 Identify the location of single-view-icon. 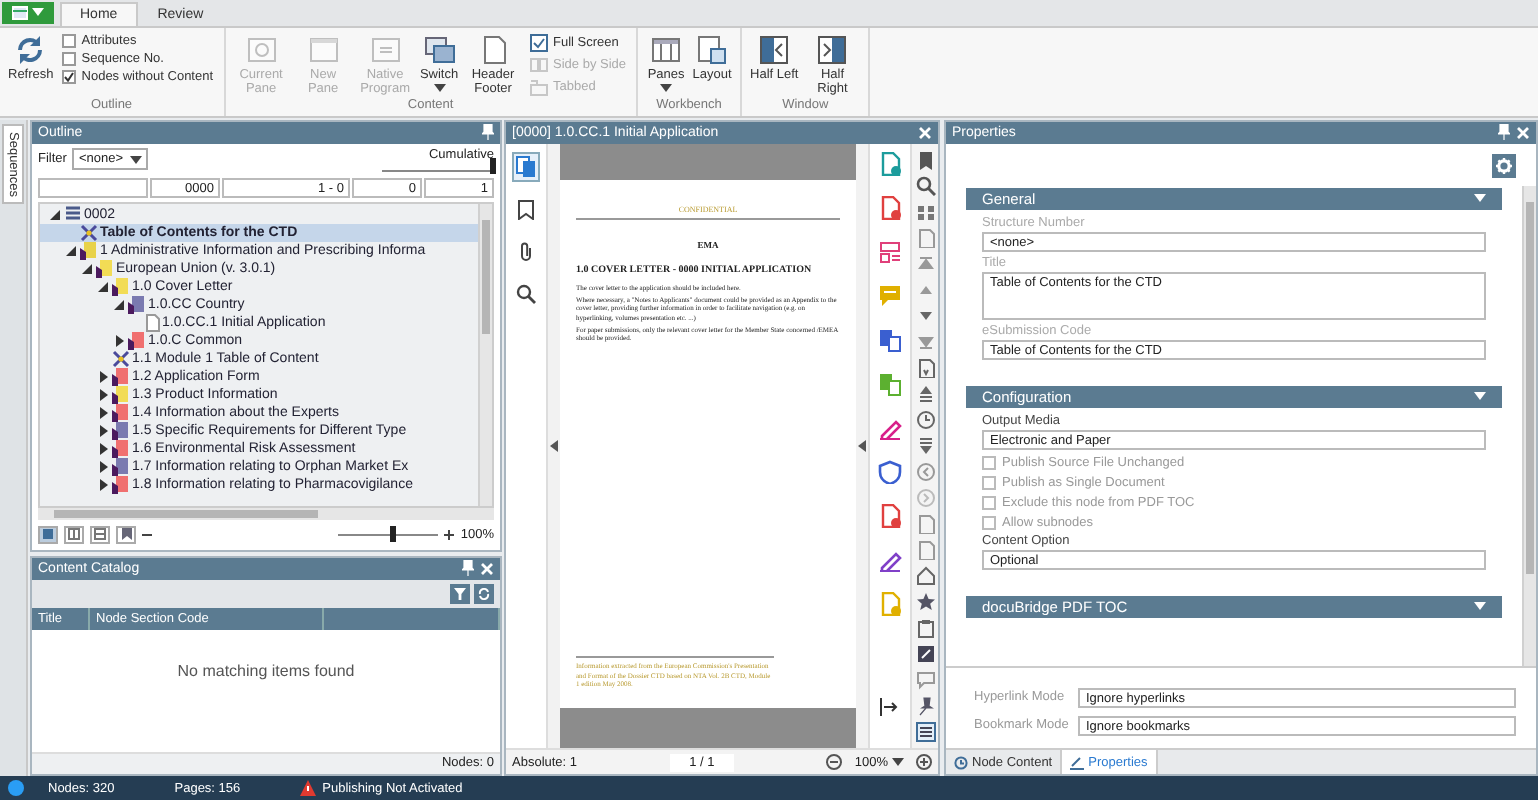
(48, 534).